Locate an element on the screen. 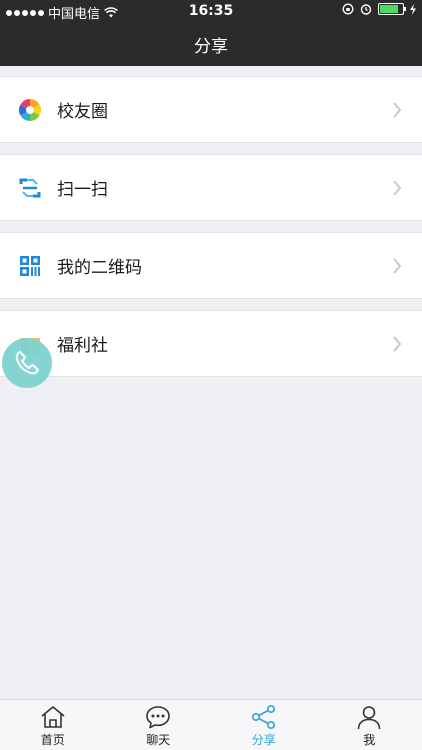 This screenshot has height=750, width=422. tab-chat: 聊天 is located at coordinates (159, 725).